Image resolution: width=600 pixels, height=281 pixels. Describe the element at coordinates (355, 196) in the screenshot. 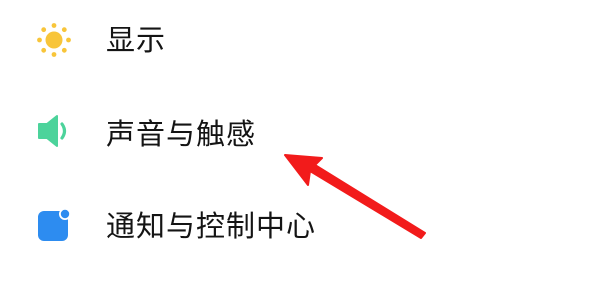

I see `pointer-arrow-icon` at that location.